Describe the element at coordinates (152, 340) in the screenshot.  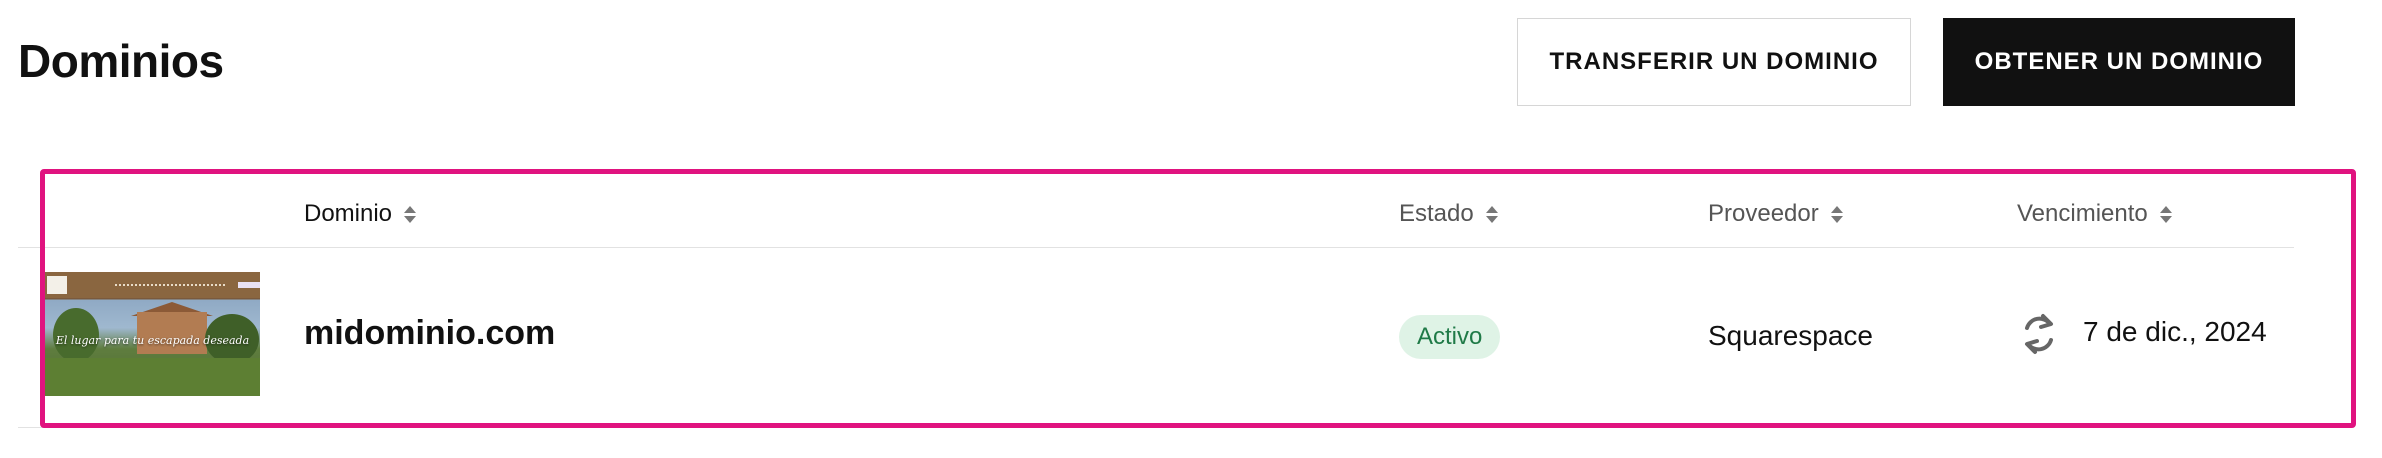
I see `thumbnail-hero-text: El lugar para tu escapada deseada` at that location.